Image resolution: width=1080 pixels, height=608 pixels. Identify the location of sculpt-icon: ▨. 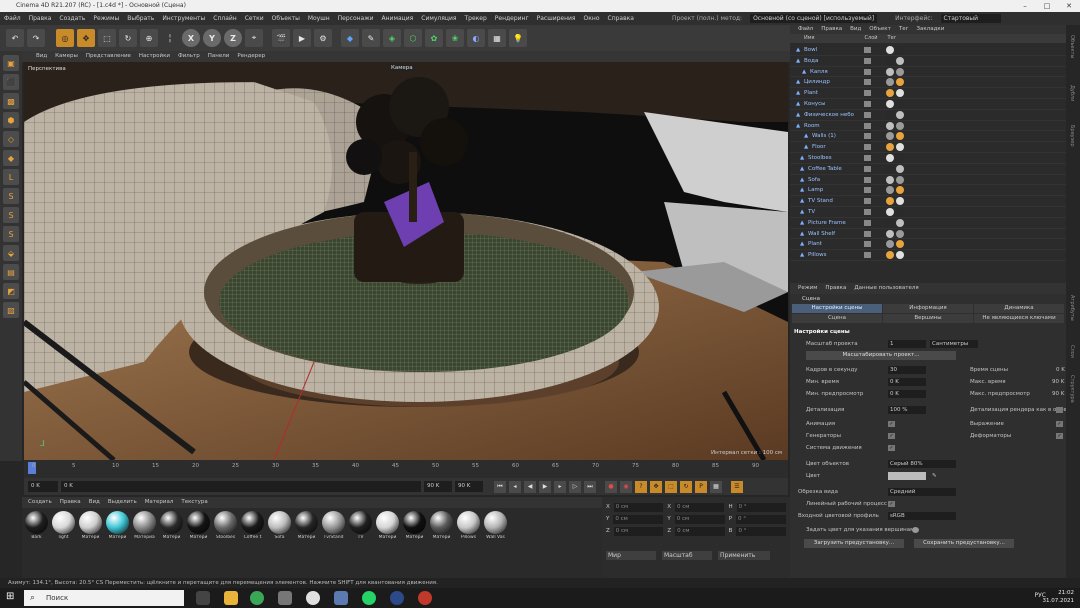
(11, 310).